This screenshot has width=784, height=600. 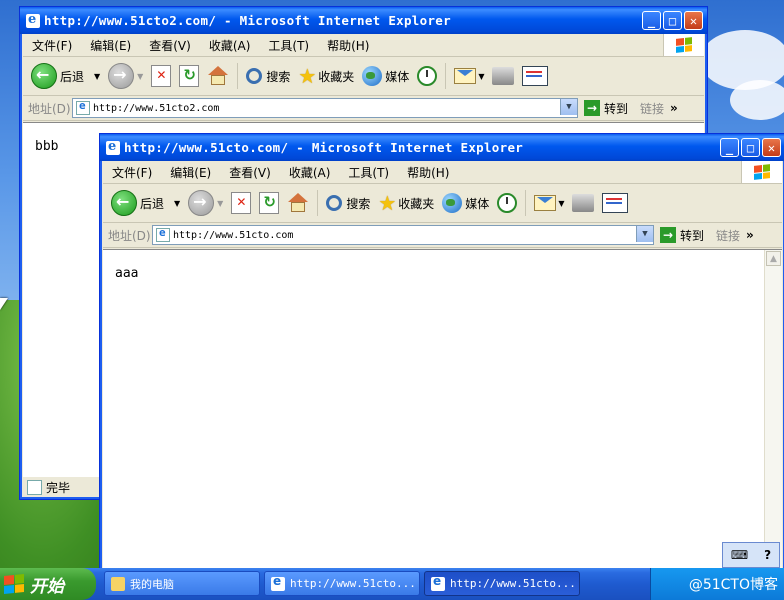 What do you see at coordinates (4, 304) in the screenshot?
I see `mouse-cursor-icon` at bounding box center [4, 304].